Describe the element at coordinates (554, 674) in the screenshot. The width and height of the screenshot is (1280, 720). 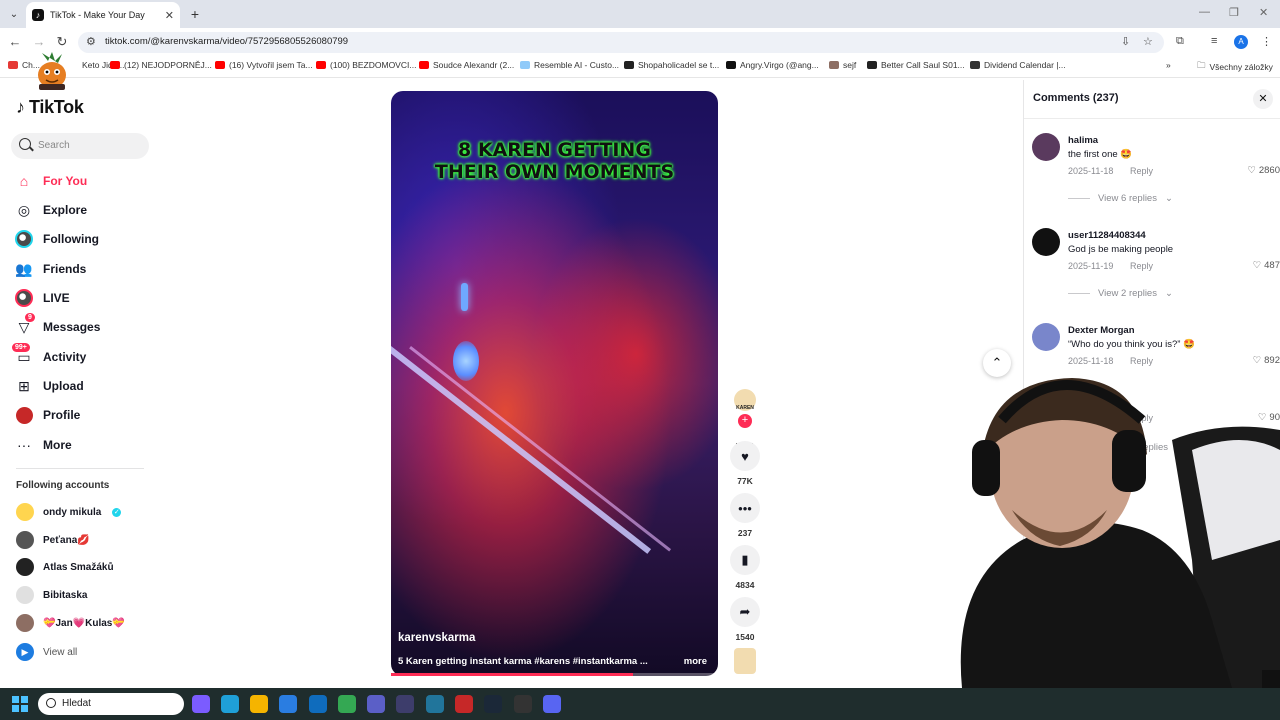
I see `video-progress-bar` at that location.